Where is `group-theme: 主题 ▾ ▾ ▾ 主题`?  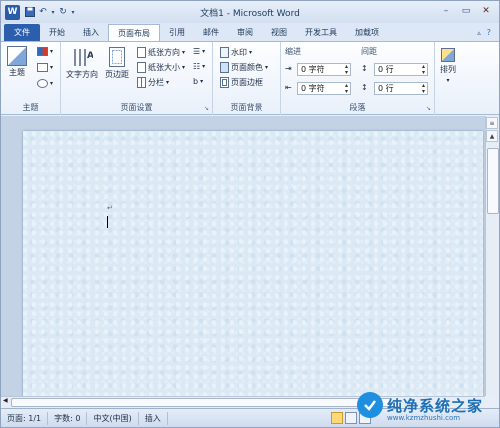
group-theme: 主题 ▾ ▾ ▾ 主题 is located at coordinates (31, 78).